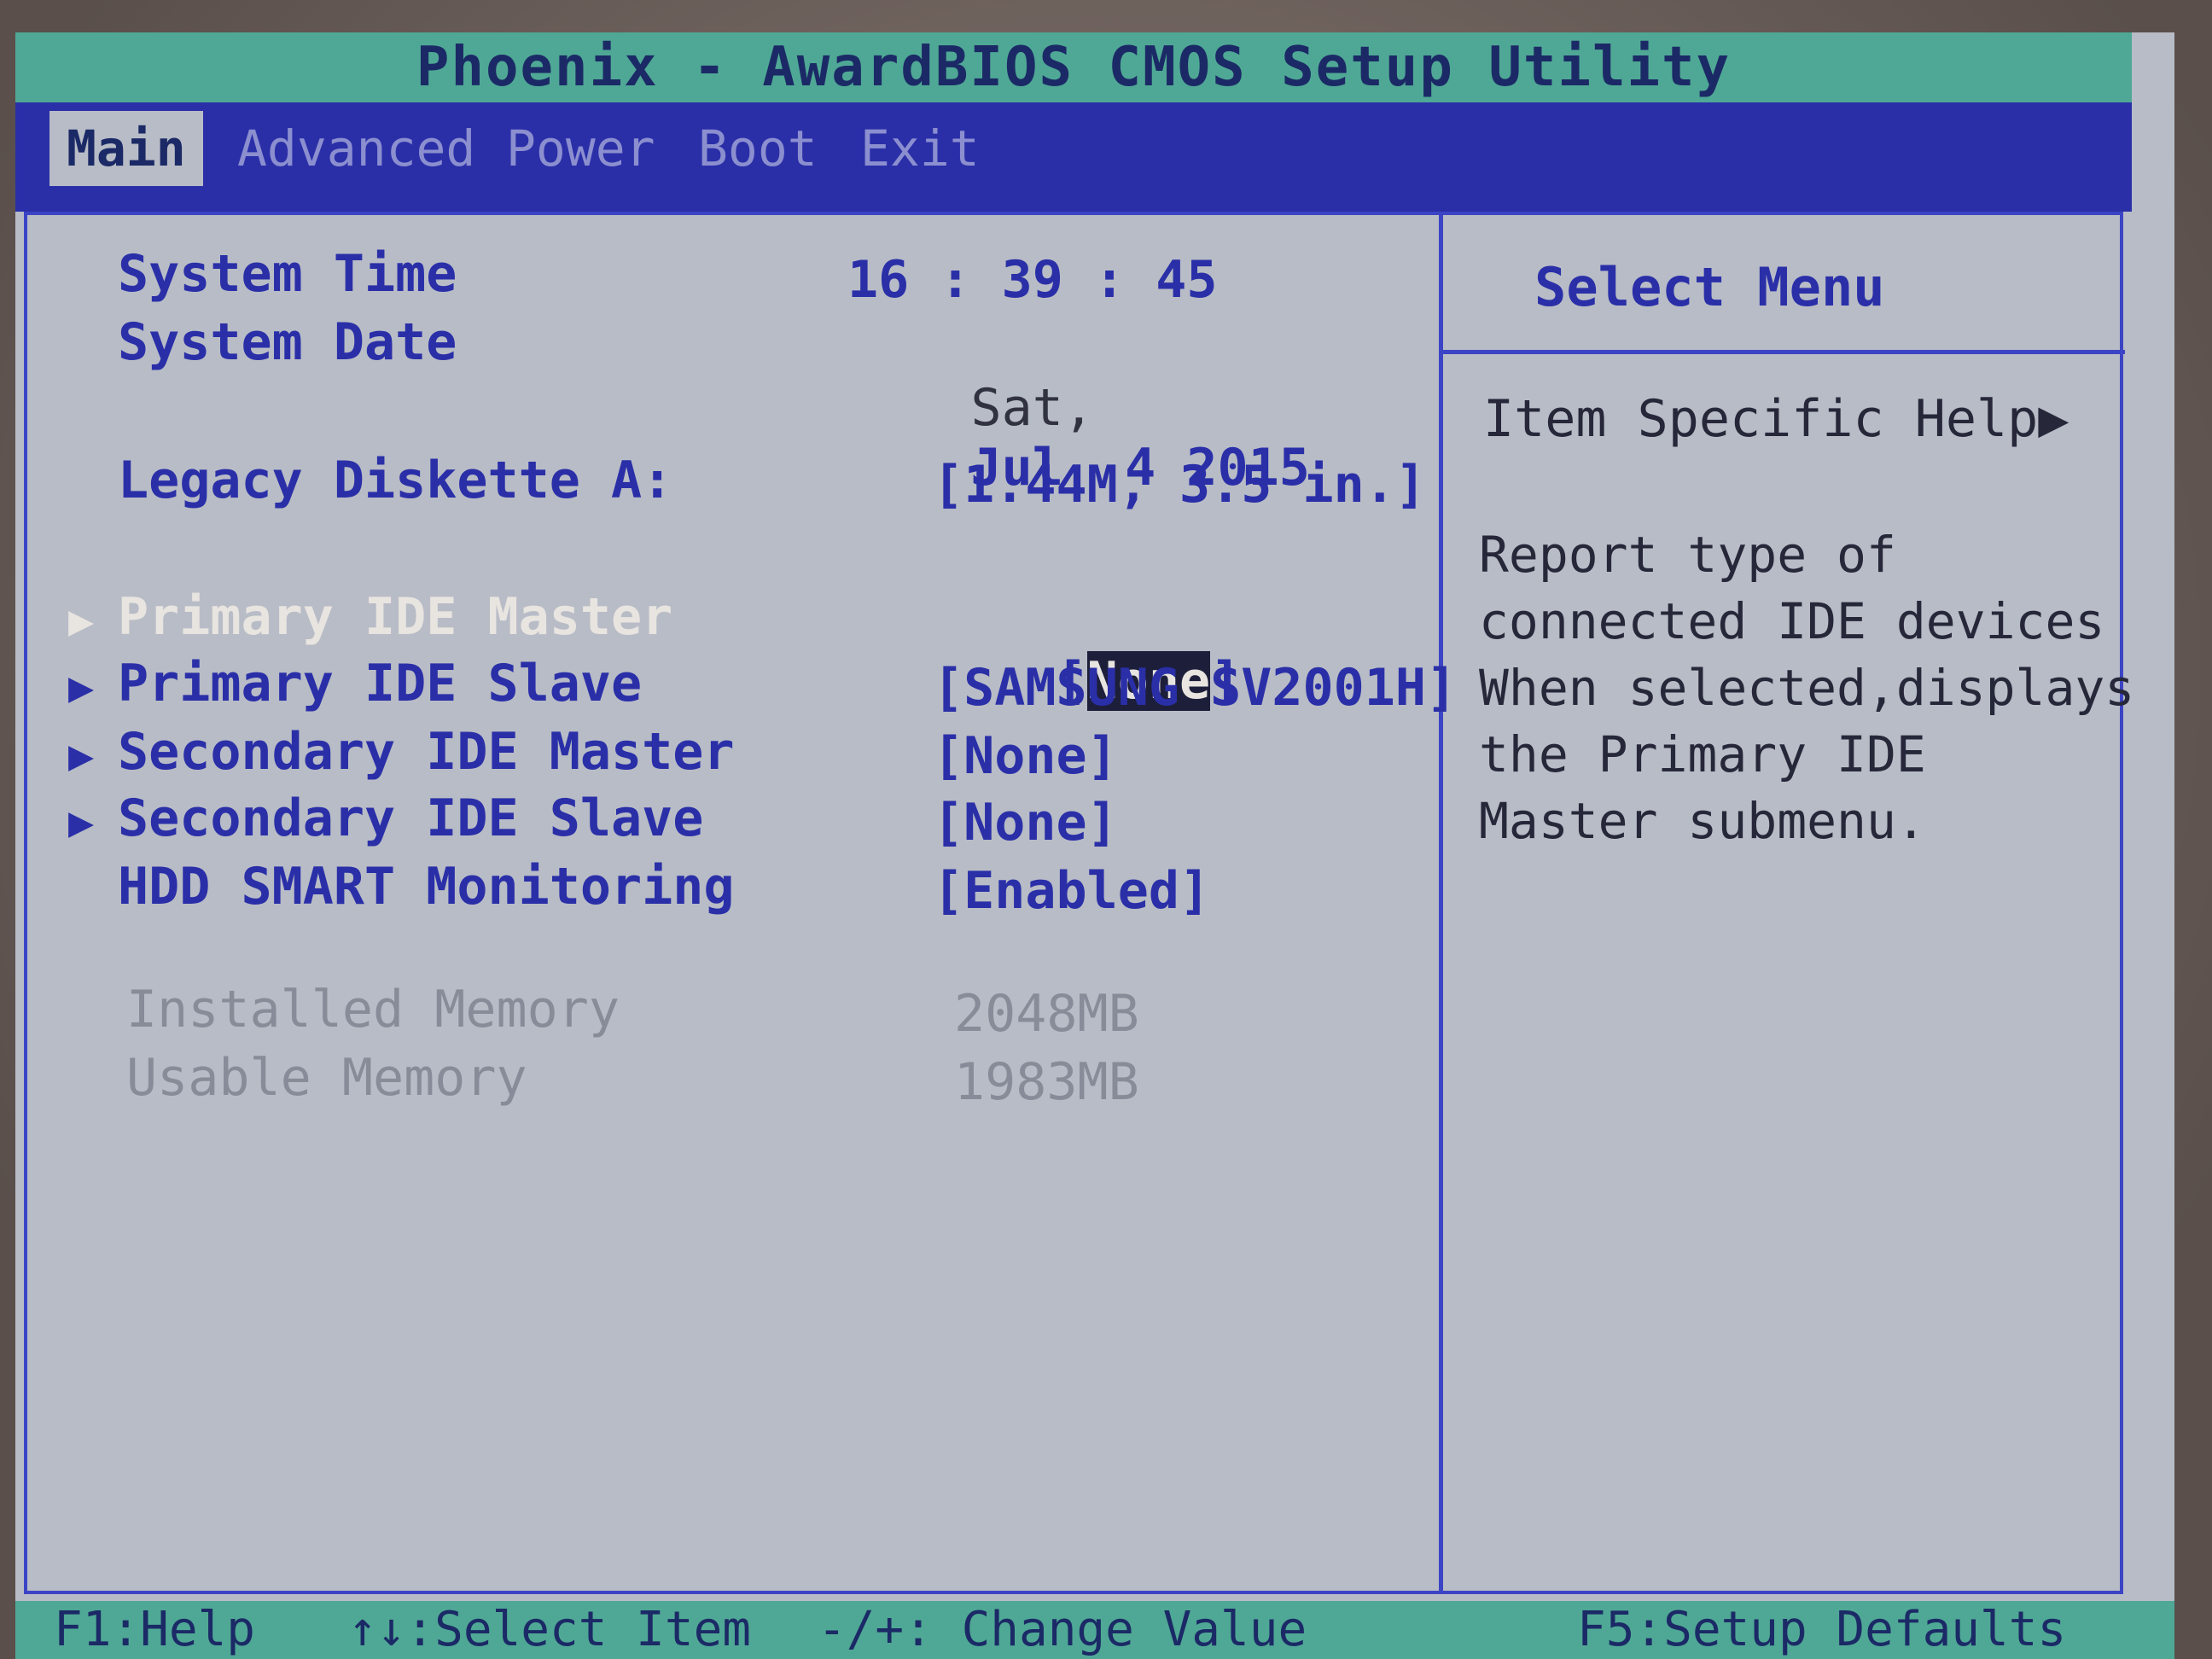 The image size is (2212, 1659). I want to click on menu-advanced: Advanced, so click(356, 148).